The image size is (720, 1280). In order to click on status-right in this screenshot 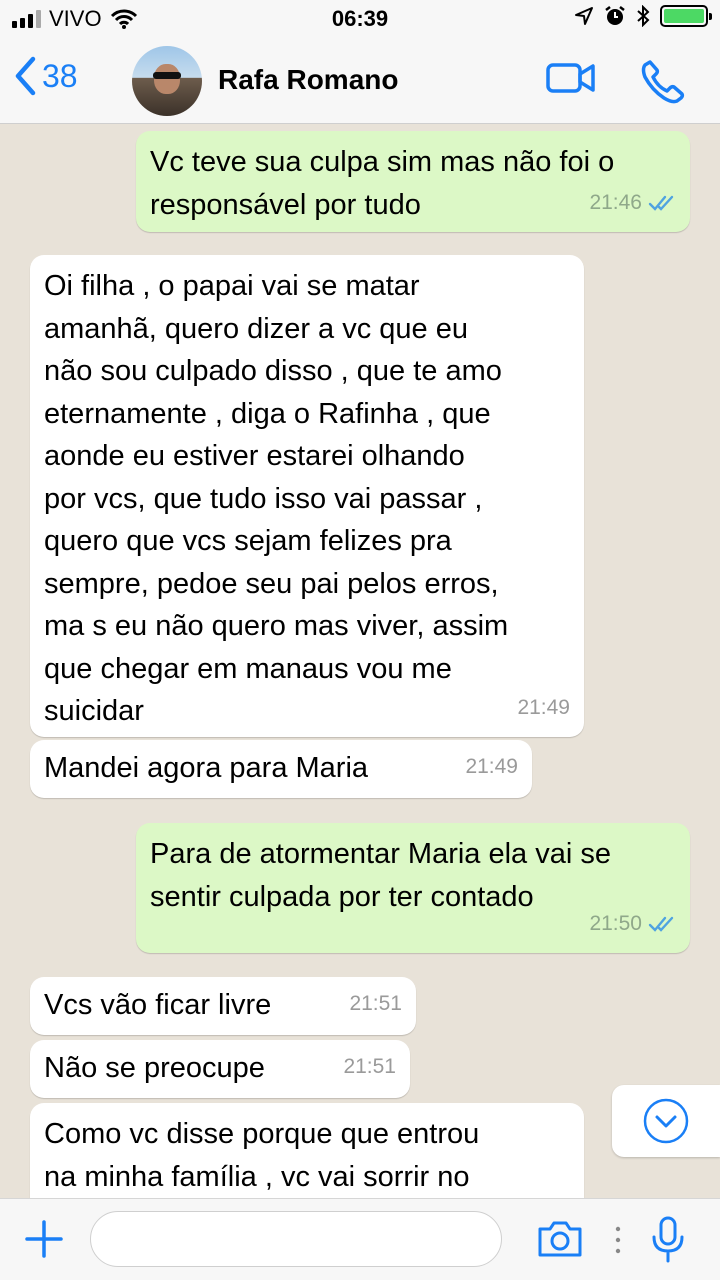, I will do `click(643, 16)`.